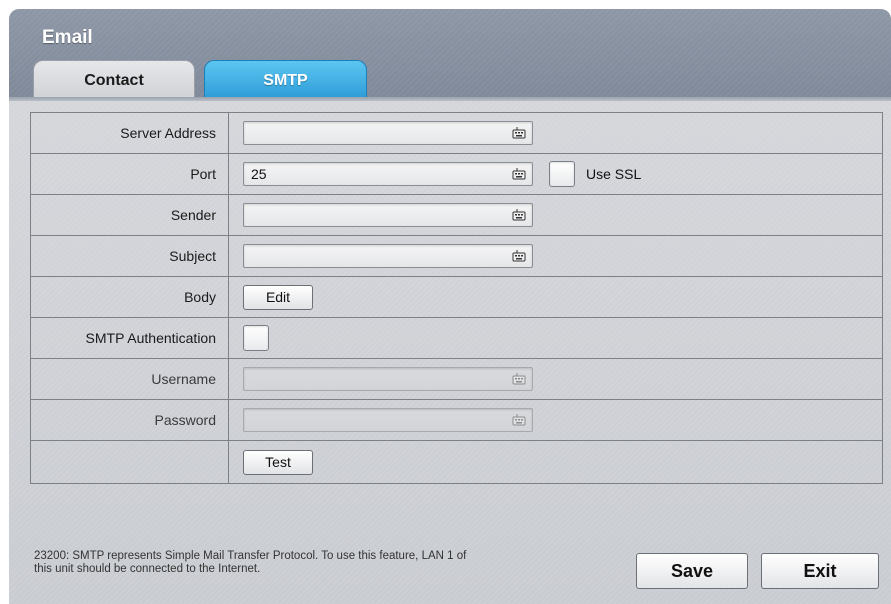 This screenshot has width=891, height=604. Describe the element at coordinates (555, 462) in the screenshot. I see `test-cell: Test` at that location.